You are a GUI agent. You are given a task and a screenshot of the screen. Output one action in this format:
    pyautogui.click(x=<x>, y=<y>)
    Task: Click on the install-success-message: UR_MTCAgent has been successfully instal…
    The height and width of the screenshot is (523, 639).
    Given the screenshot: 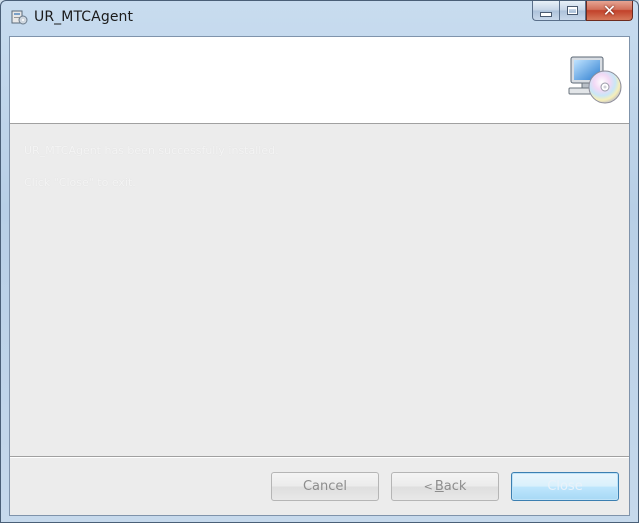 What is the action you would take?
    pyautogui.click(x=151, y=150)
    